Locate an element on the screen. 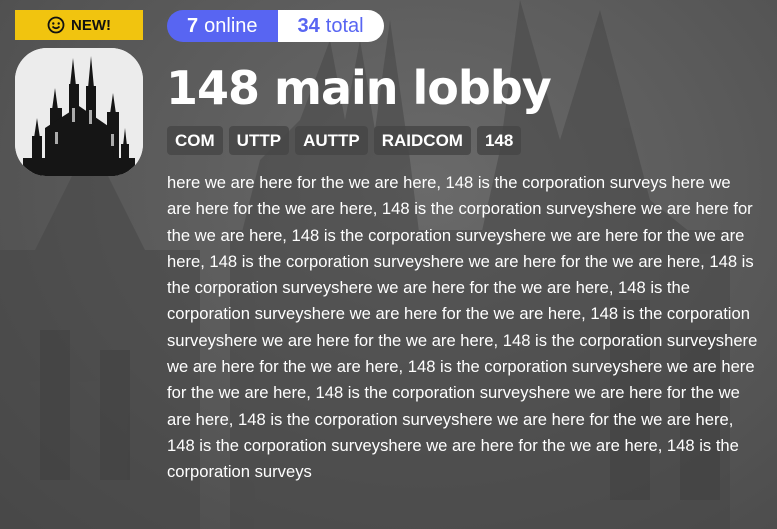 This screenshot has height=529, width=777. cathedral-image is located at coordinates (79, 112).